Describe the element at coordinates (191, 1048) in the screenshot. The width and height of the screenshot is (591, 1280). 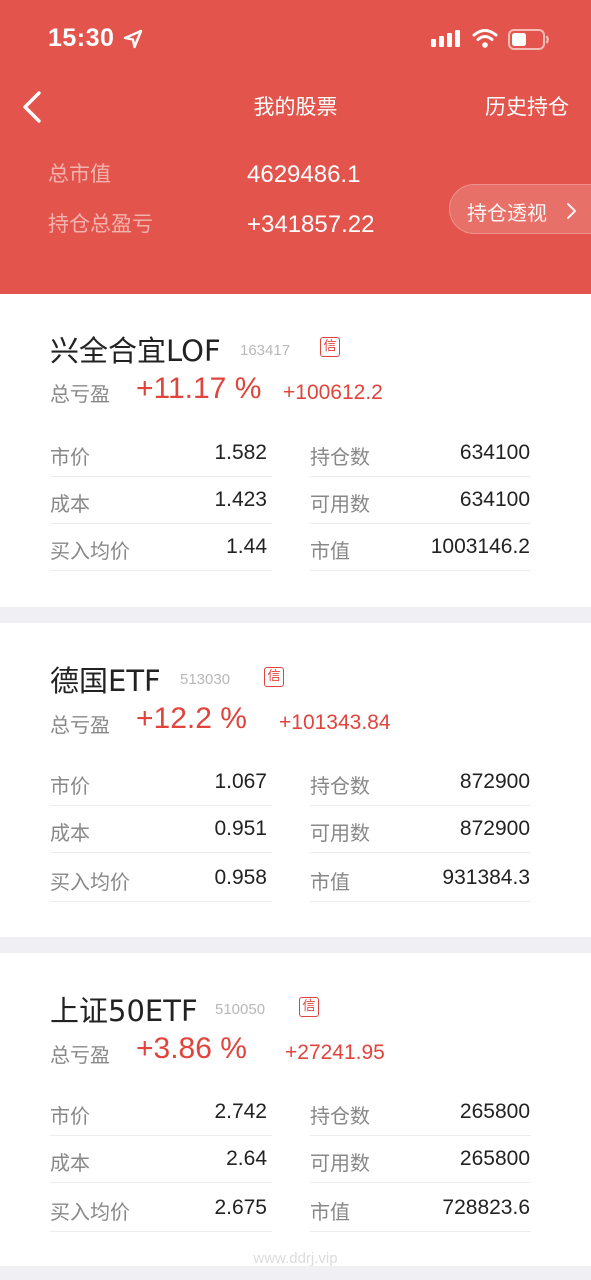
I see `pl-percent: +3.86 %` at that location.